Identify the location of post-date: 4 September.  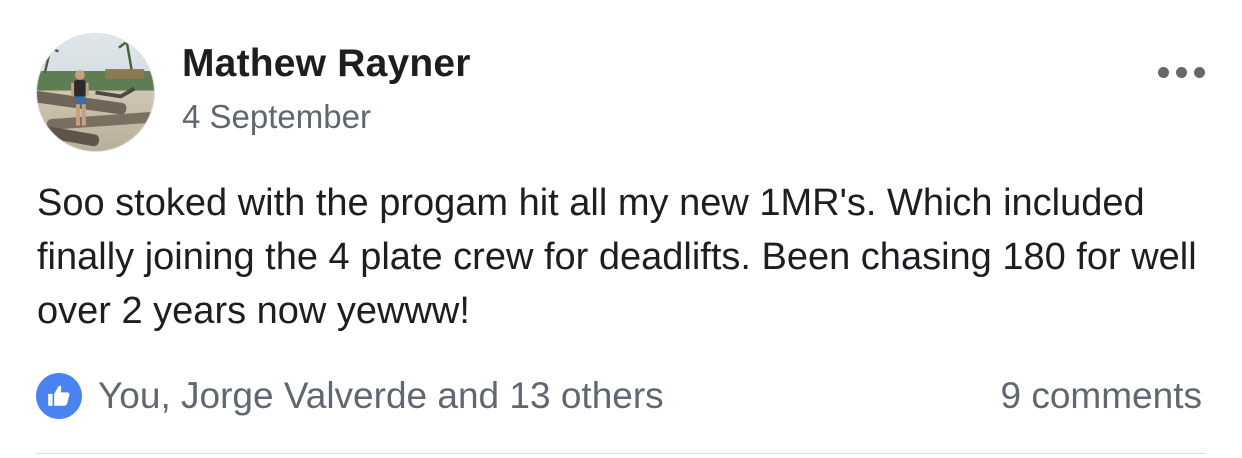
(276, 117).